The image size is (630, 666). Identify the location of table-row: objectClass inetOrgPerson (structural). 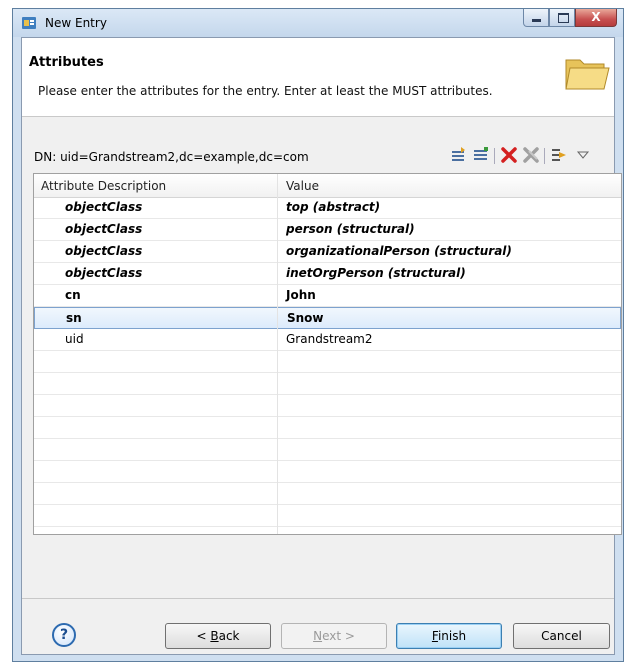
(327, 274).